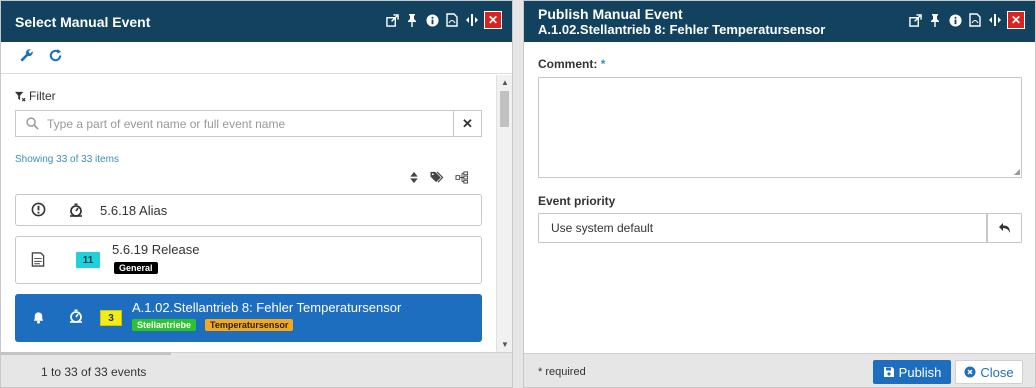  What do you see at coordinates (610, 14) in the screenshot?
I see `publish-title: Publish Manual Event` at bounding box center [610, 14].